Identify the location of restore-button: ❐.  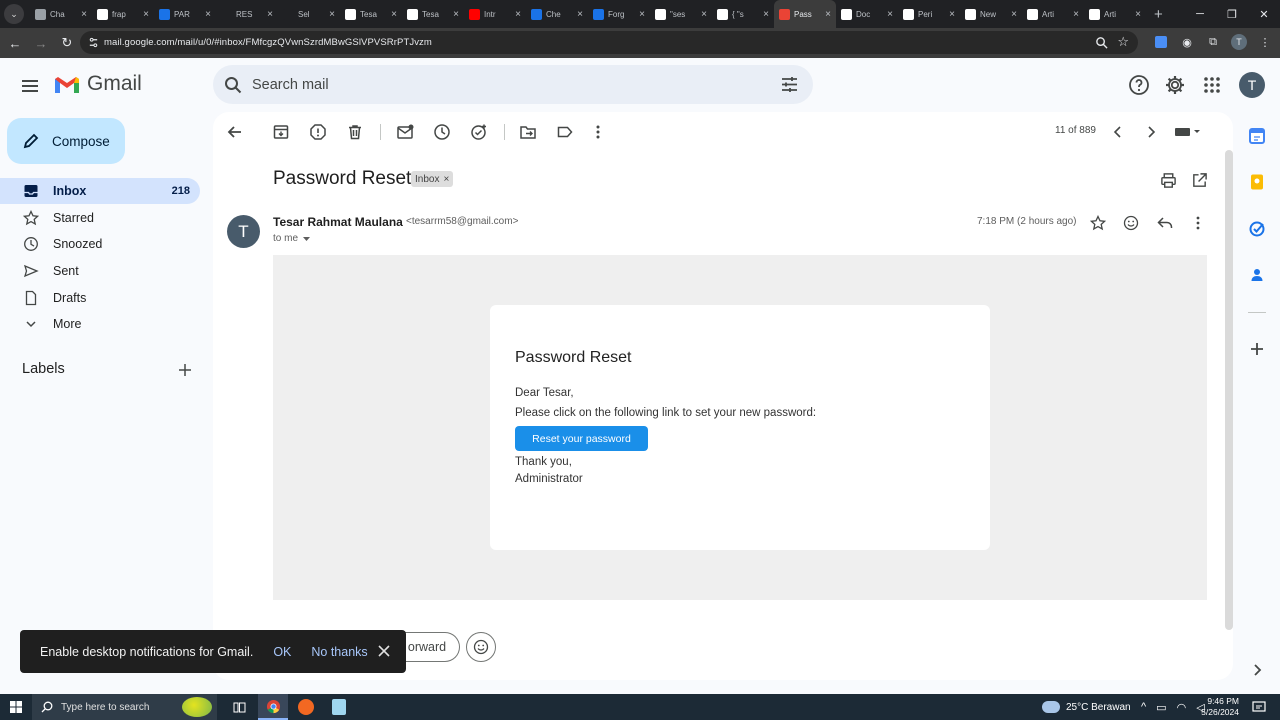
(1232, 14).